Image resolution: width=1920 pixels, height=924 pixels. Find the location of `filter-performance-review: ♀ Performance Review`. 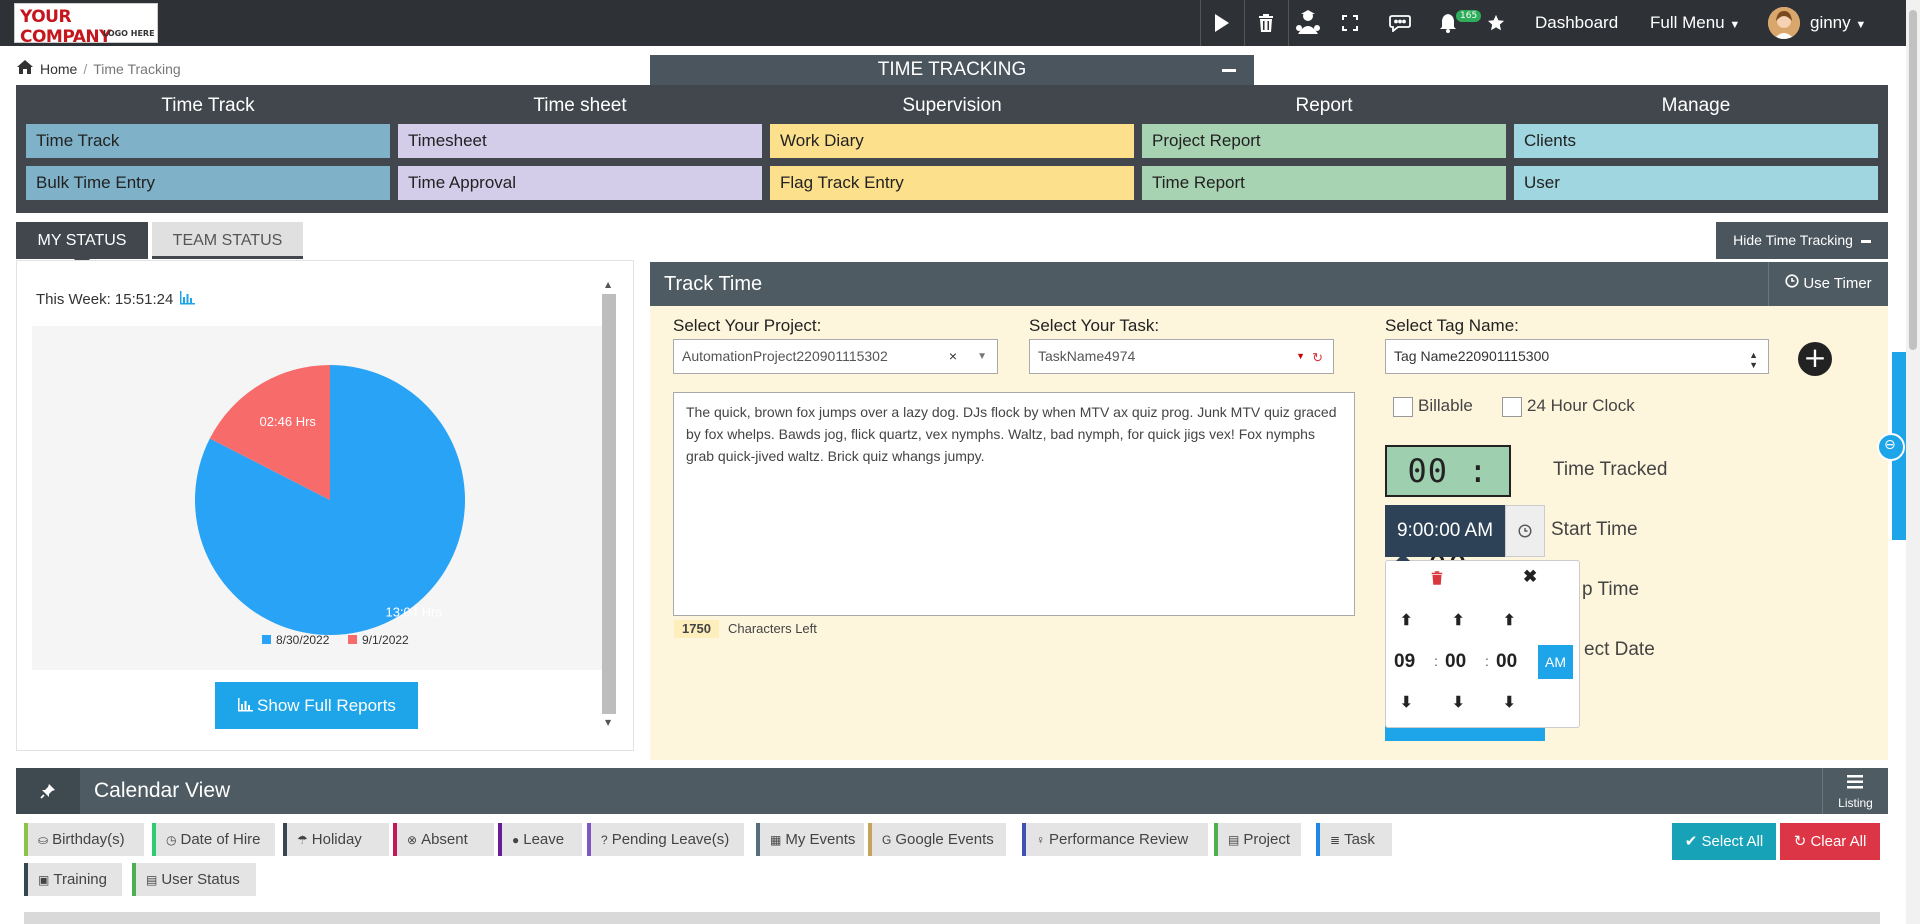

filter-performance-review: ♀ Performance Review is located at coordinates (1115, 839).